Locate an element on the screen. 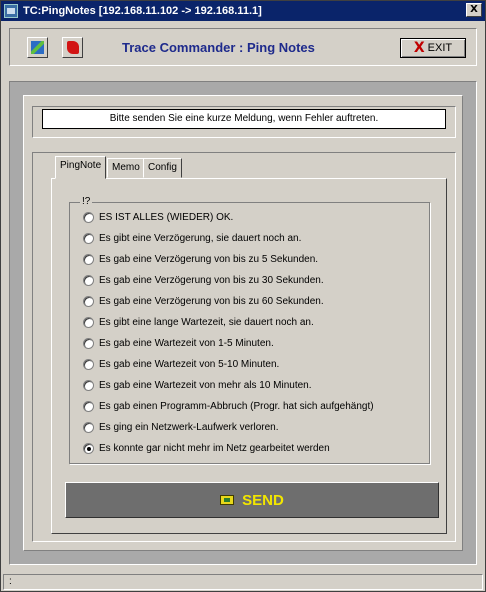  exit-button-label: EXIT is located at coordinates (440, 48).